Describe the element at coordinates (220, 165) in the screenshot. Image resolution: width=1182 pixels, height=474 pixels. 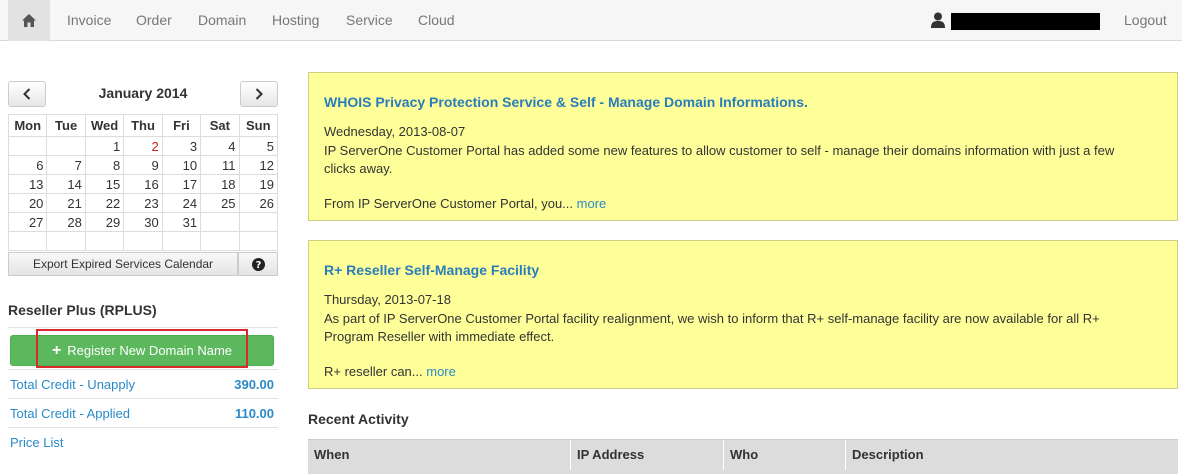
I see `calendar-day-cell: 11` at that location.